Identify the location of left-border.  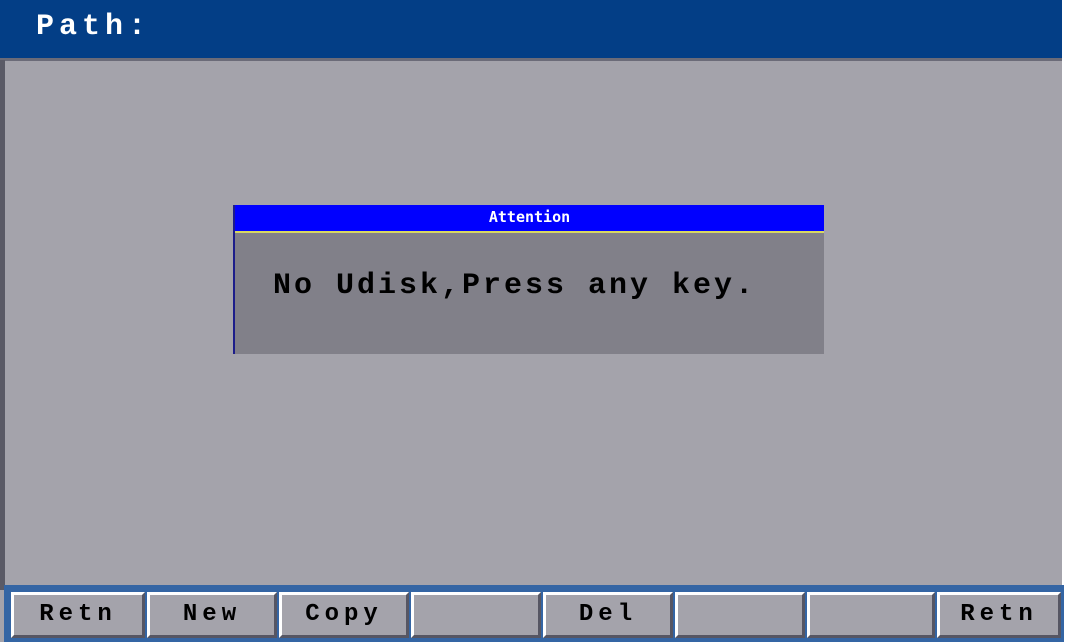
(2, 325).